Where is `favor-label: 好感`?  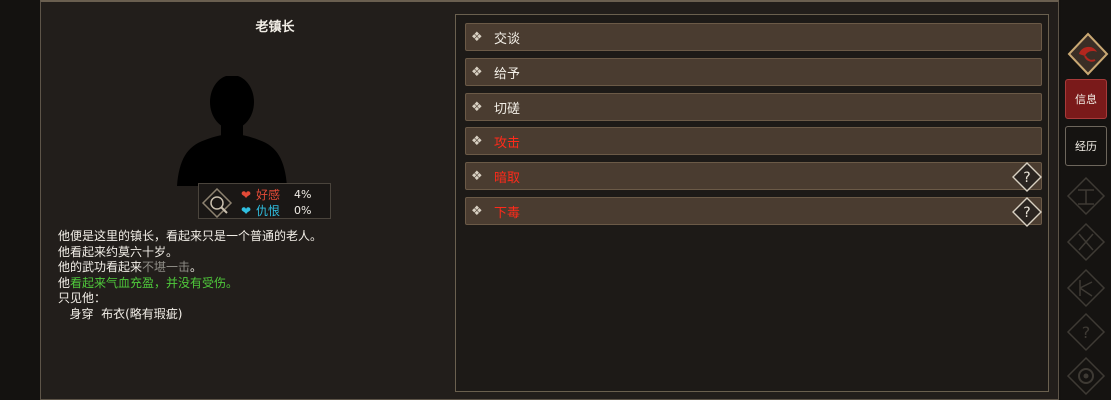
favor-label: 好感 is located at coordinates (268, 195).